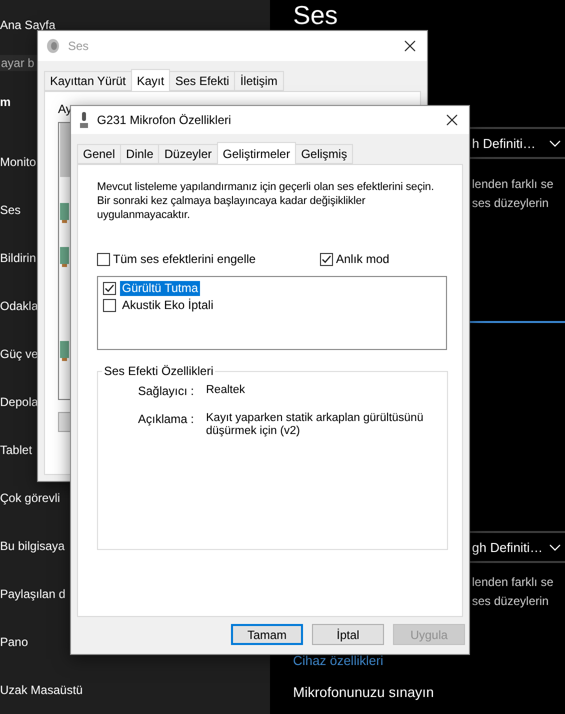 The width and height of the screenshot is (565, 714). Describe the element at coordinates (315, 425) in the screenshot. I see `property-value: Kayıt yaparken statik arkaplan gürültüsünü düşürmek için (v2)` at that location.